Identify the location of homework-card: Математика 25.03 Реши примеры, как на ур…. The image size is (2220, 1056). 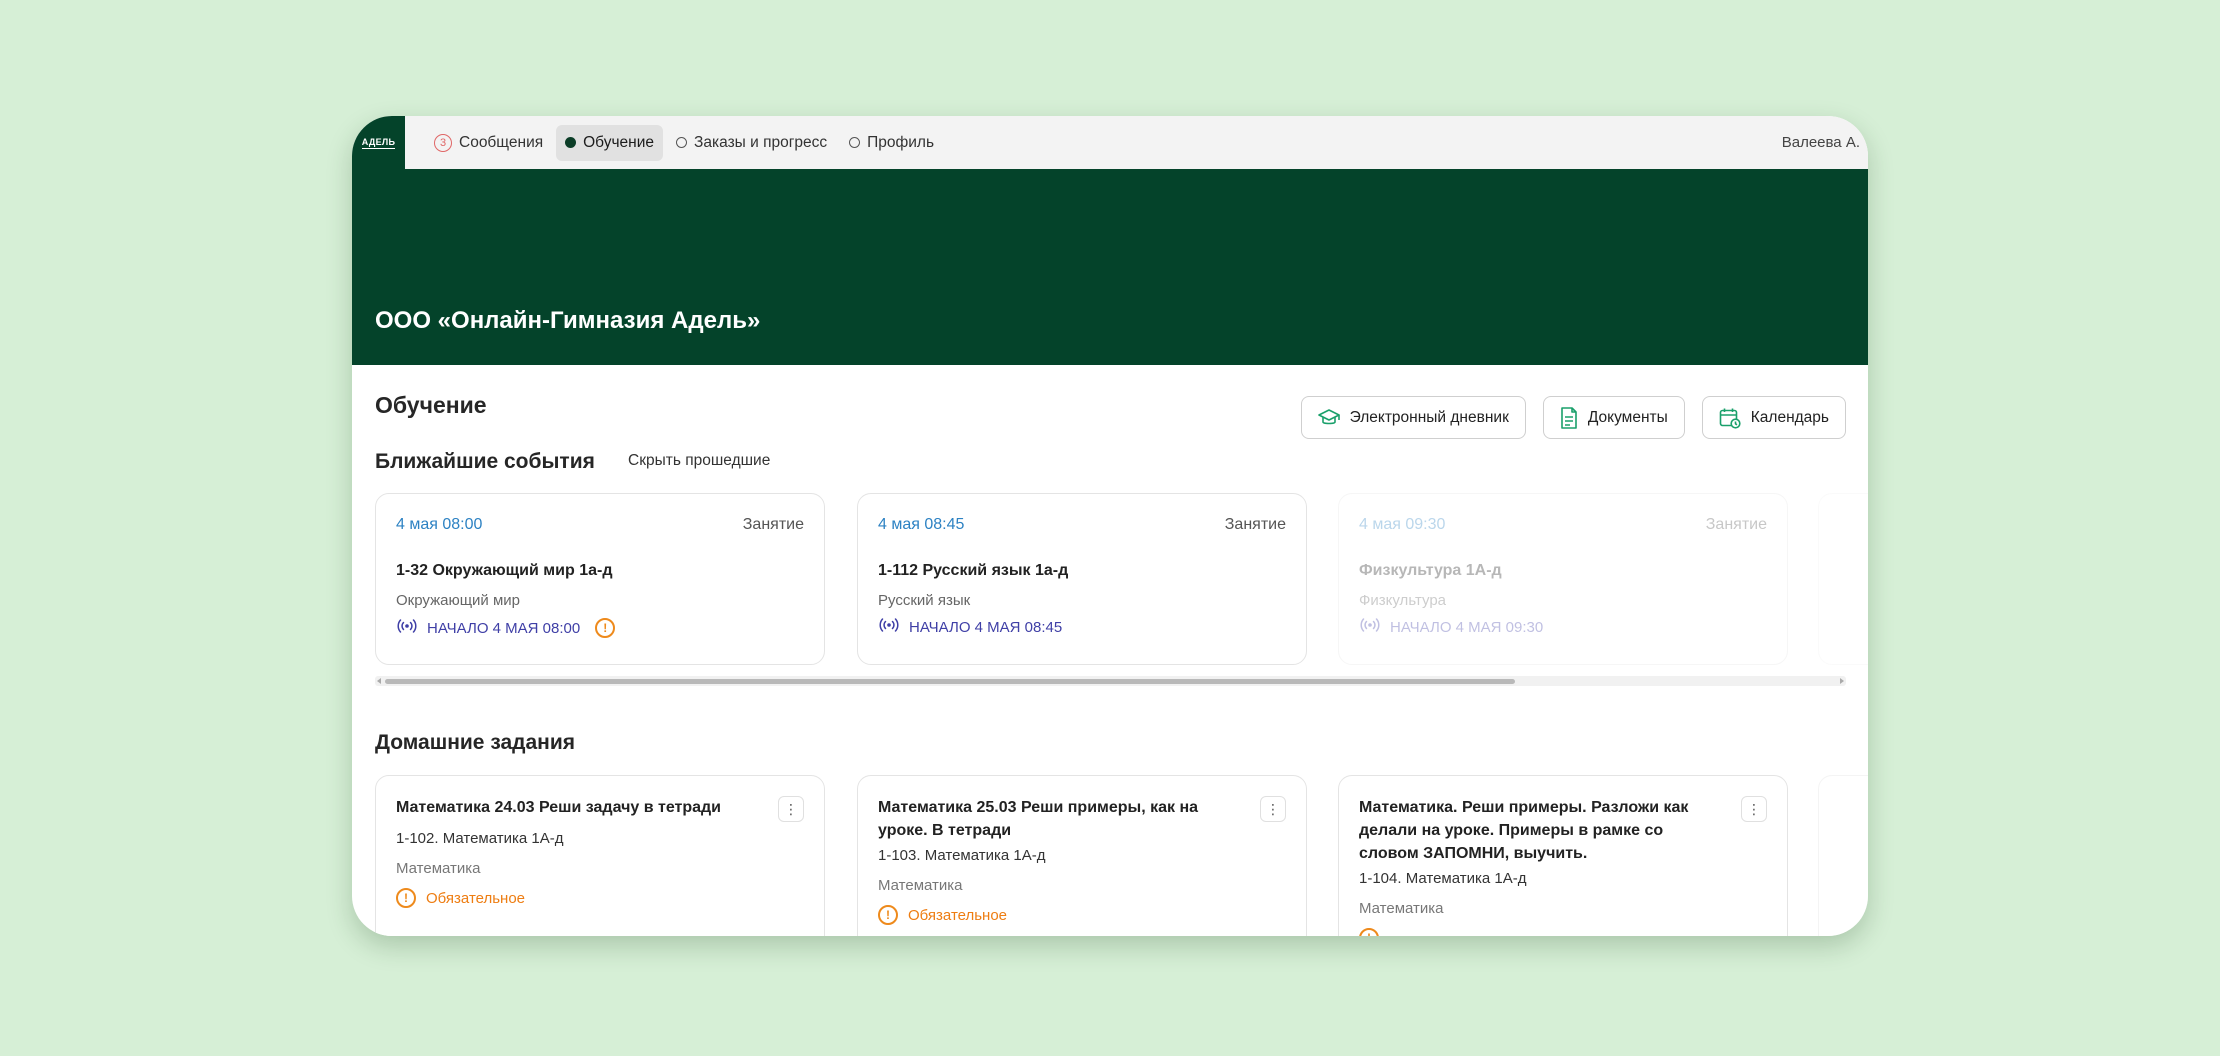
(1082, 855).